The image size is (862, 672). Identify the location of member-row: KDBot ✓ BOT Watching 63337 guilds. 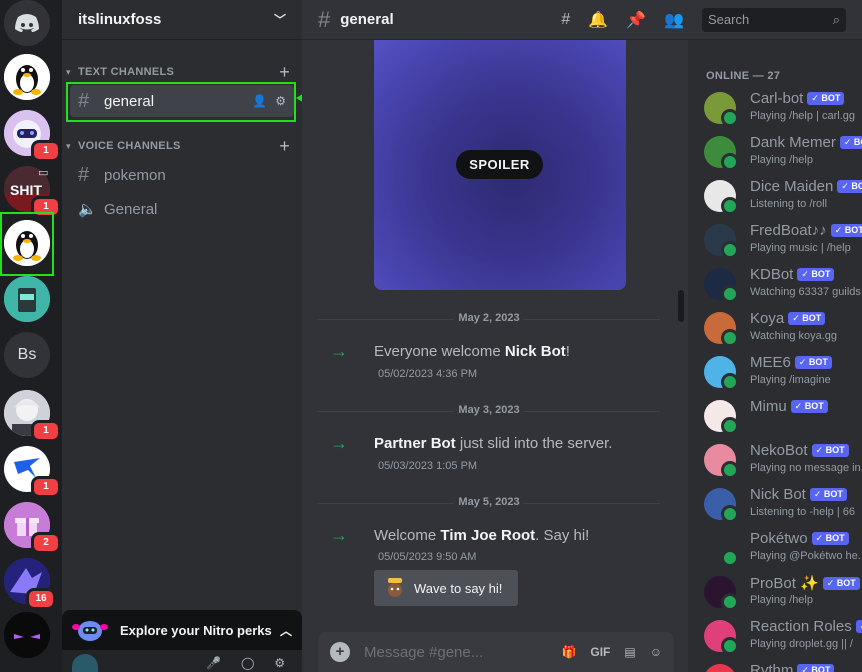
(782, 284).